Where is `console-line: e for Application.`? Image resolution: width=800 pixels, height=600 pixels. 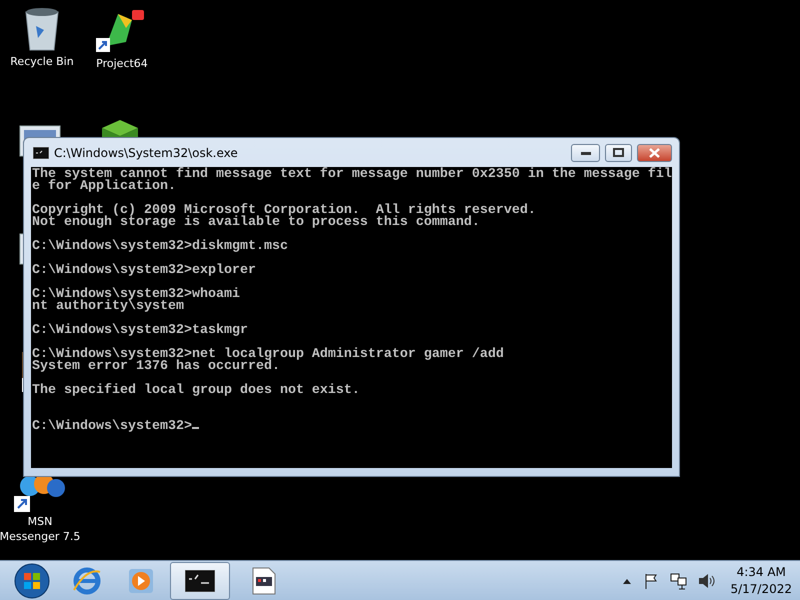
console-line: e for Application. is located at coordinates (104, 186).